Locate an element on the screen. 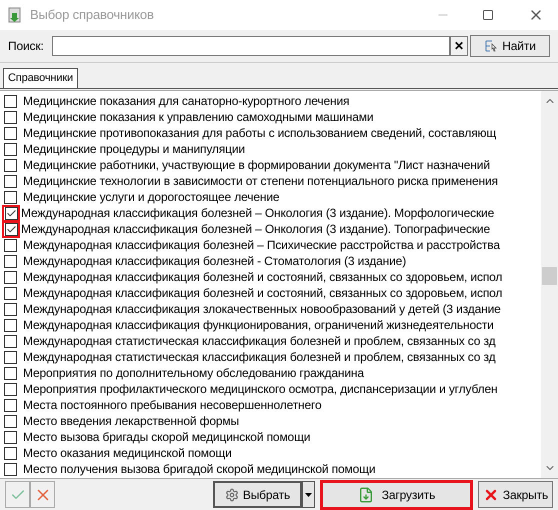 This screenshot has width=558, height=510. select-button: Выбрать is located at coordinates (257, 494).